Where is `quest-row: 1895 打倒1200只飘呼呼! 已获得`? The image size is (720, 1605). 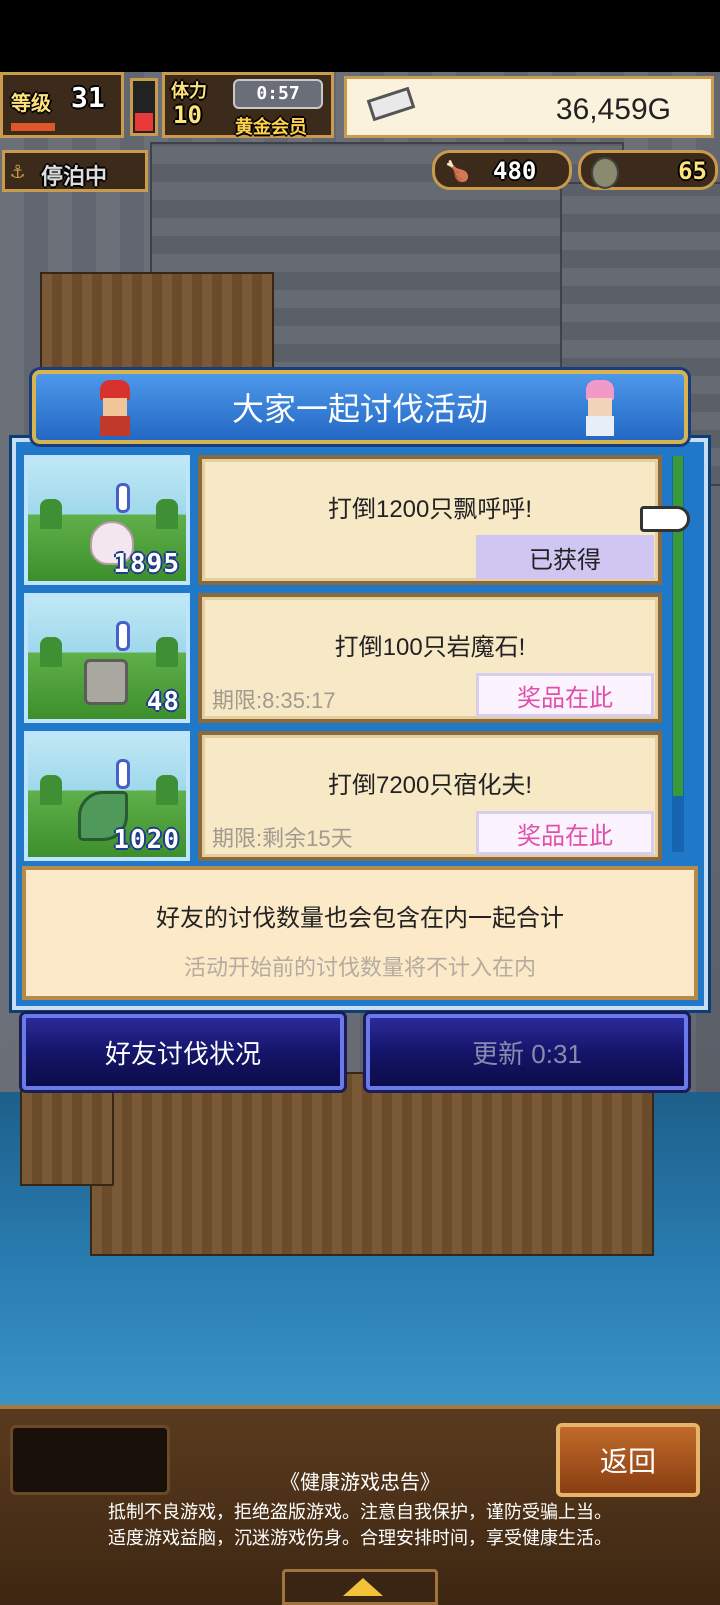 quest-row: 1895 打倒1200只飘呼呼! 已获得 is located at coordinates (346, 520).